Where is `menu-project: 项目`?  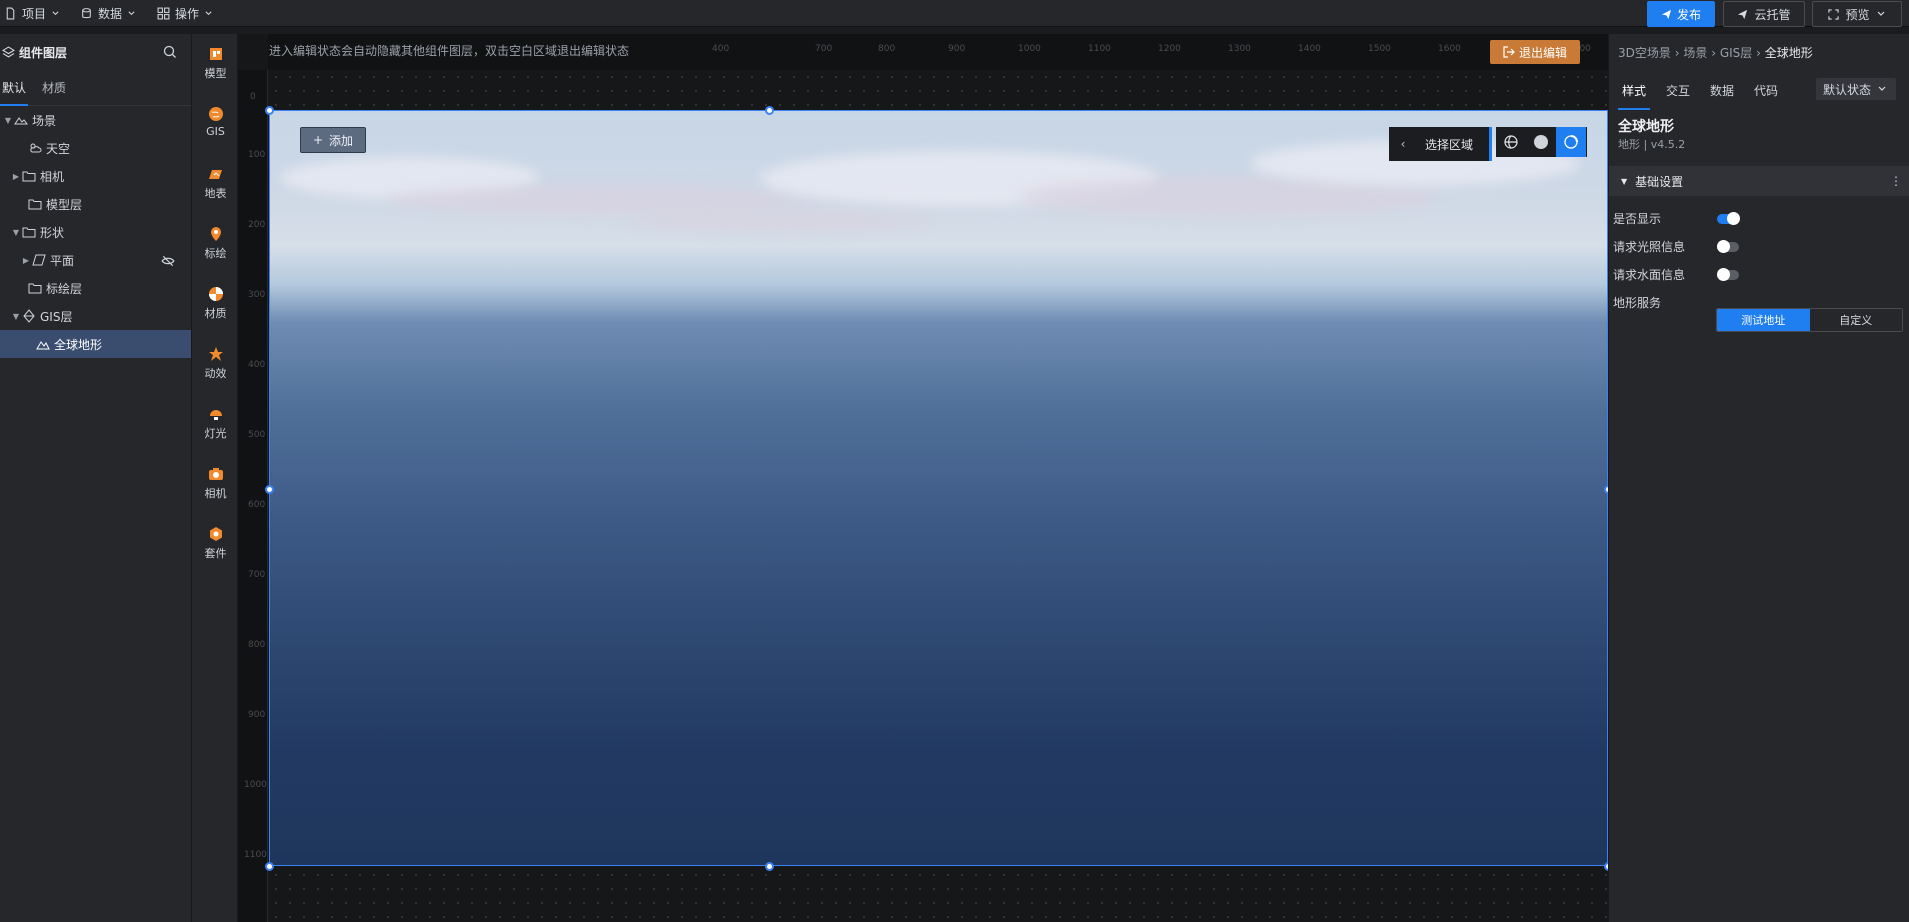
menu-project: 项目 is located at coordinates (32, 13).